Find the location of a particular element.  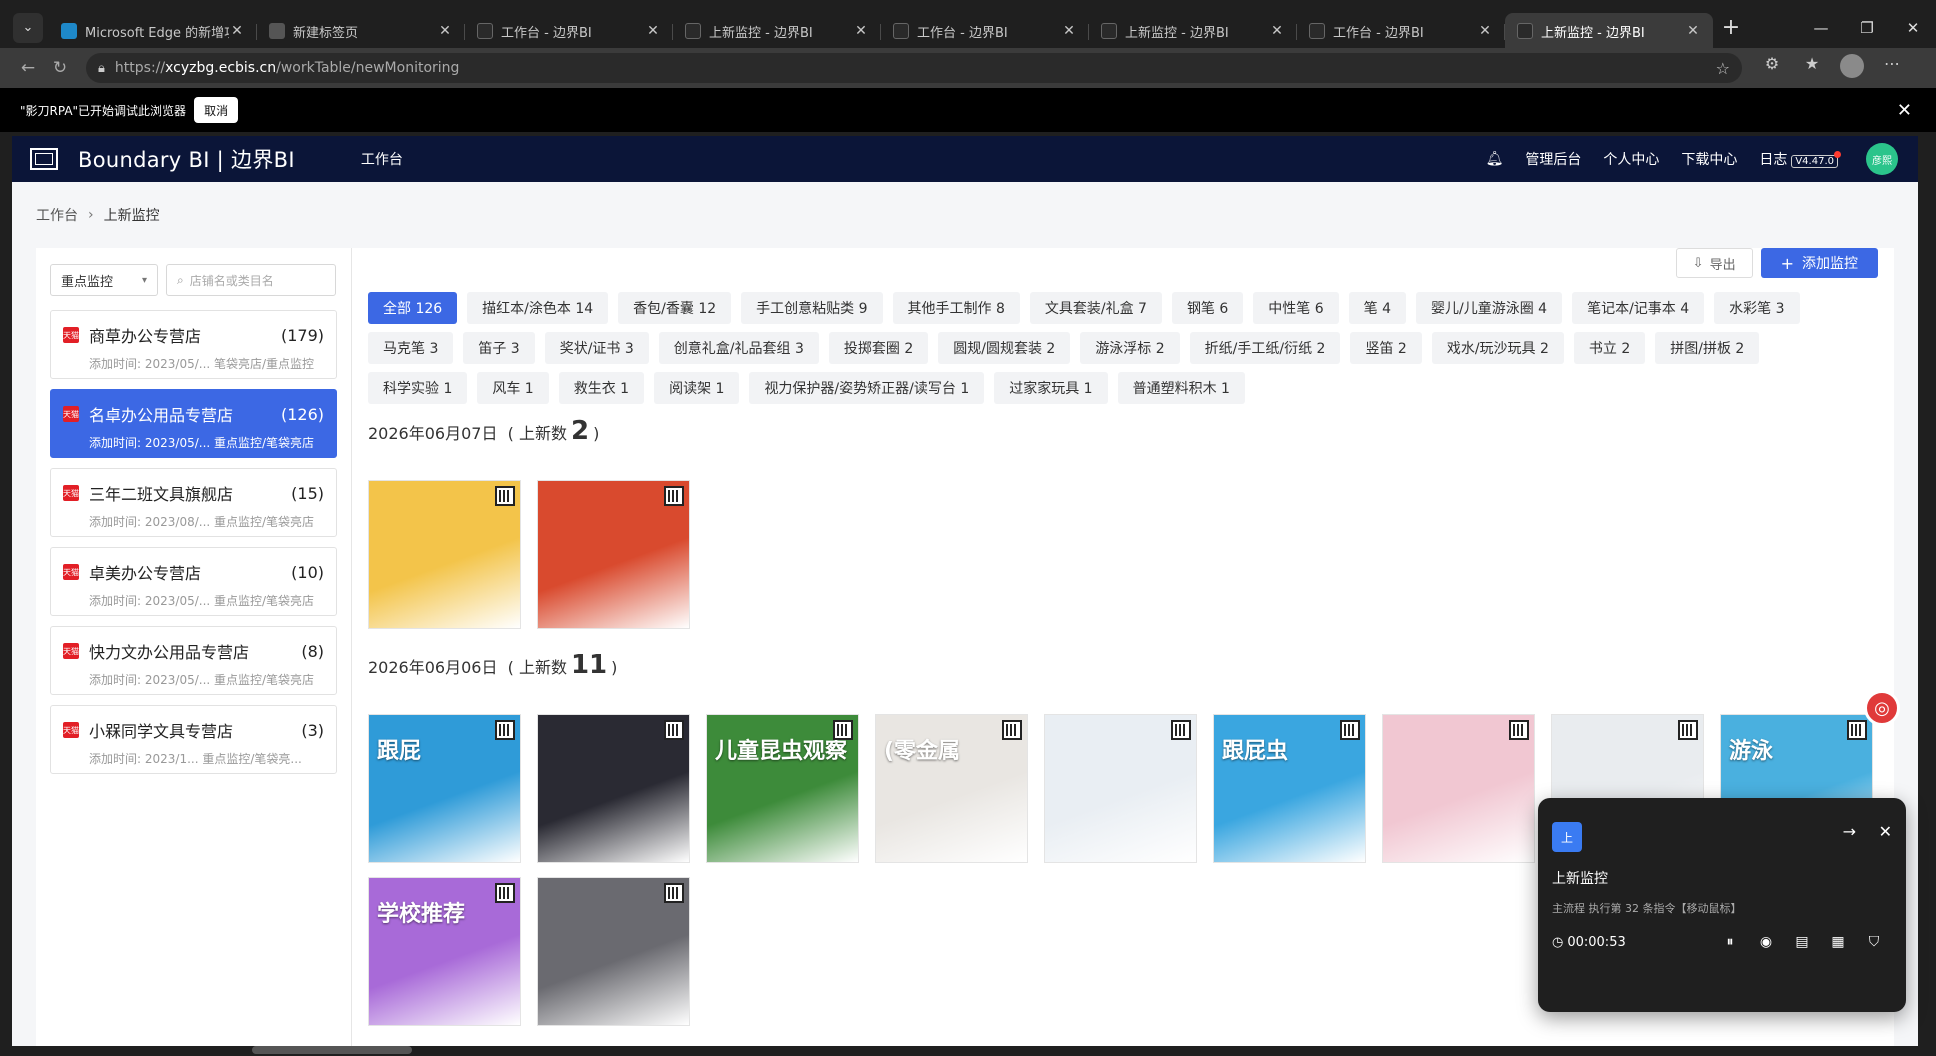

store-search-input: ⌕ 店铺名或类目名 is located at coordinates (251, 280).